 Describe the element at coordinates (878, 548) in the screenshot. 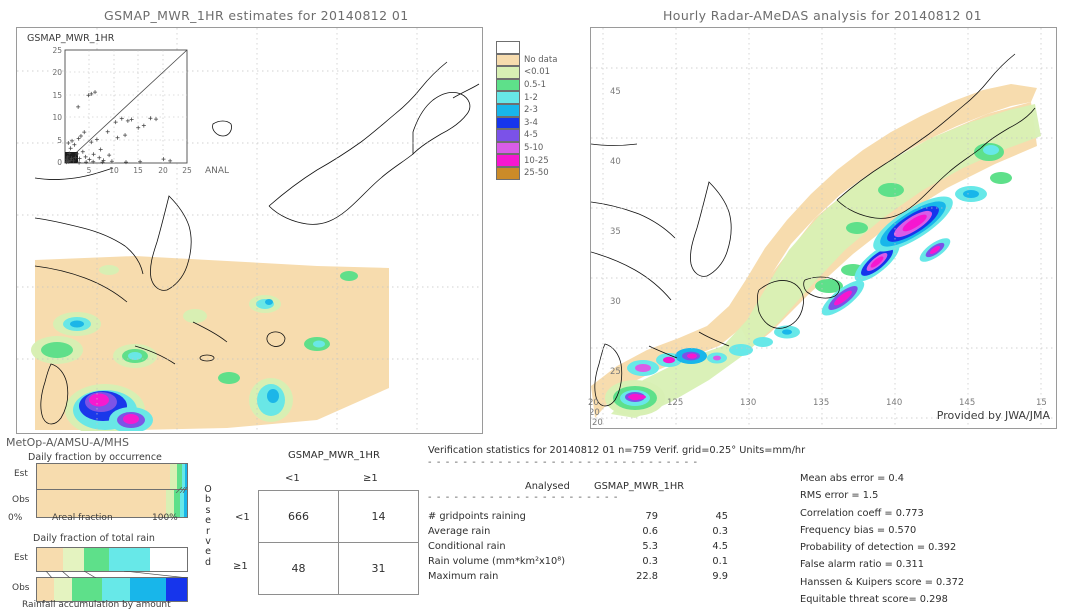

I see `verification-score: Probability of detection = 0.392` at that location.